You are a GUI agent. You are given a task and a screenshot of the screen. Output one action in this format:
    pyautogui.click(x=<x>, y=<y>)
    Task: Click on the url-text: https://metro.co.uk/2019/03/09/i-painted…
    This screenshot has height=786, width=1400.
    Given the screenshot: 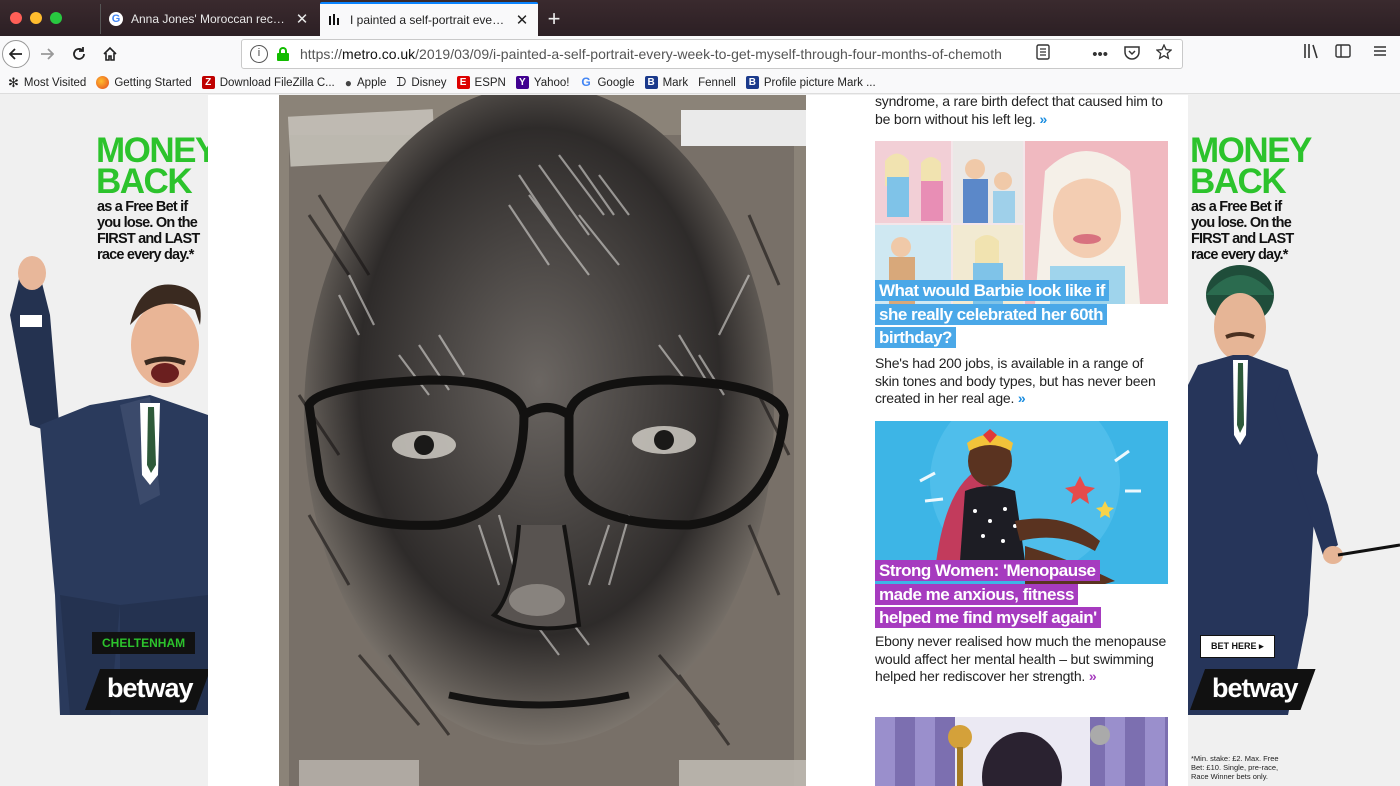 What is the action you would take?
    pyautogui.click(x=668, y=54)
    